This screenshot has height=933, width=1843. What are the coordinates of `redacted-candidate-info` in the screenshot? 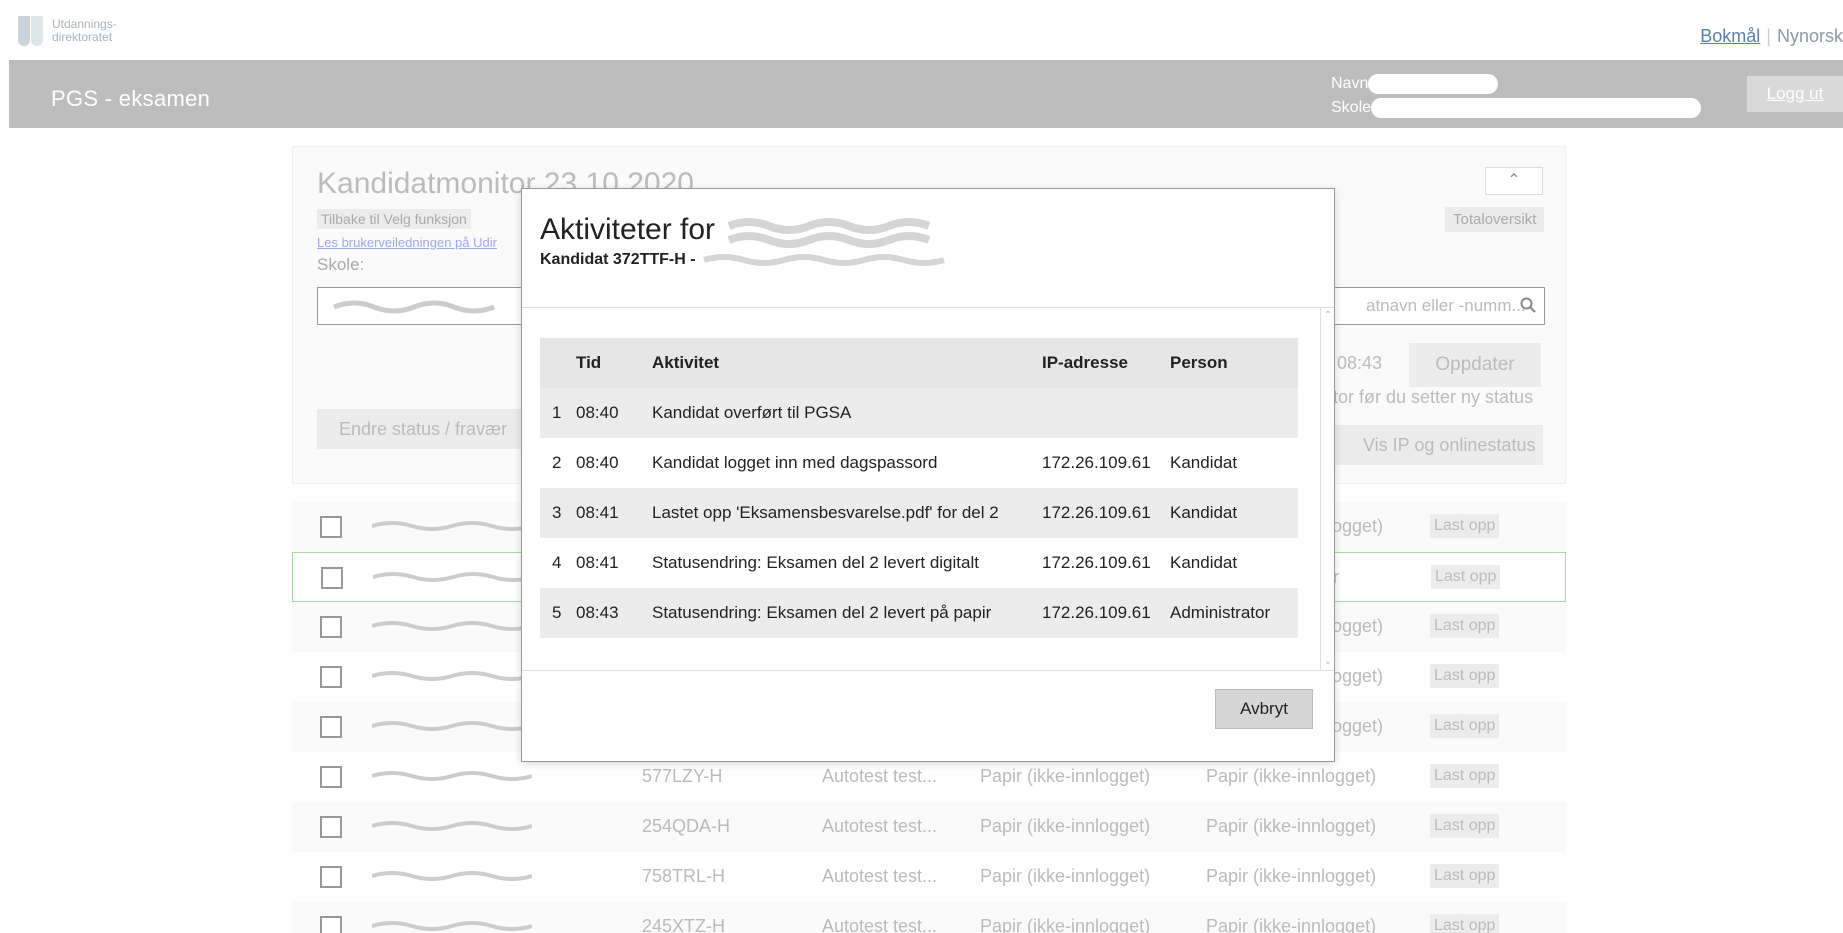 It's located at (824, 259).